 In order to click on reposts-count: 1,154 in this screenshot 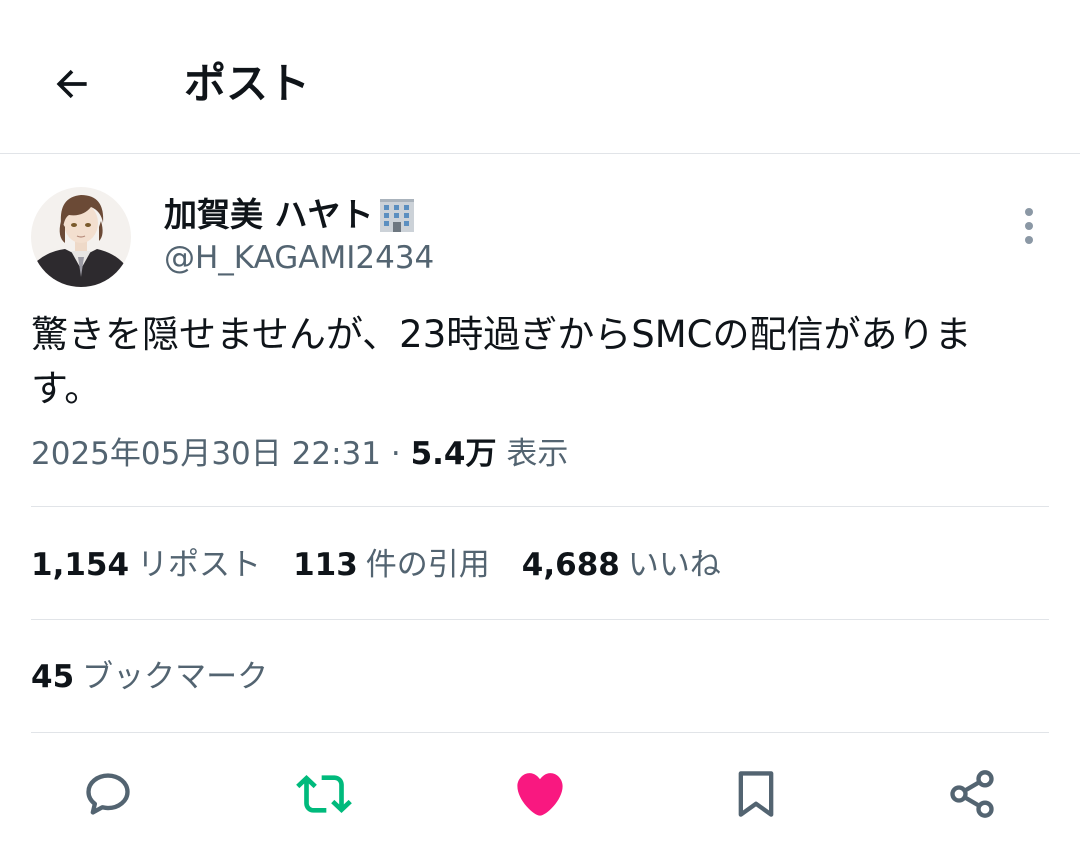, I will do `click(80, 565)`.